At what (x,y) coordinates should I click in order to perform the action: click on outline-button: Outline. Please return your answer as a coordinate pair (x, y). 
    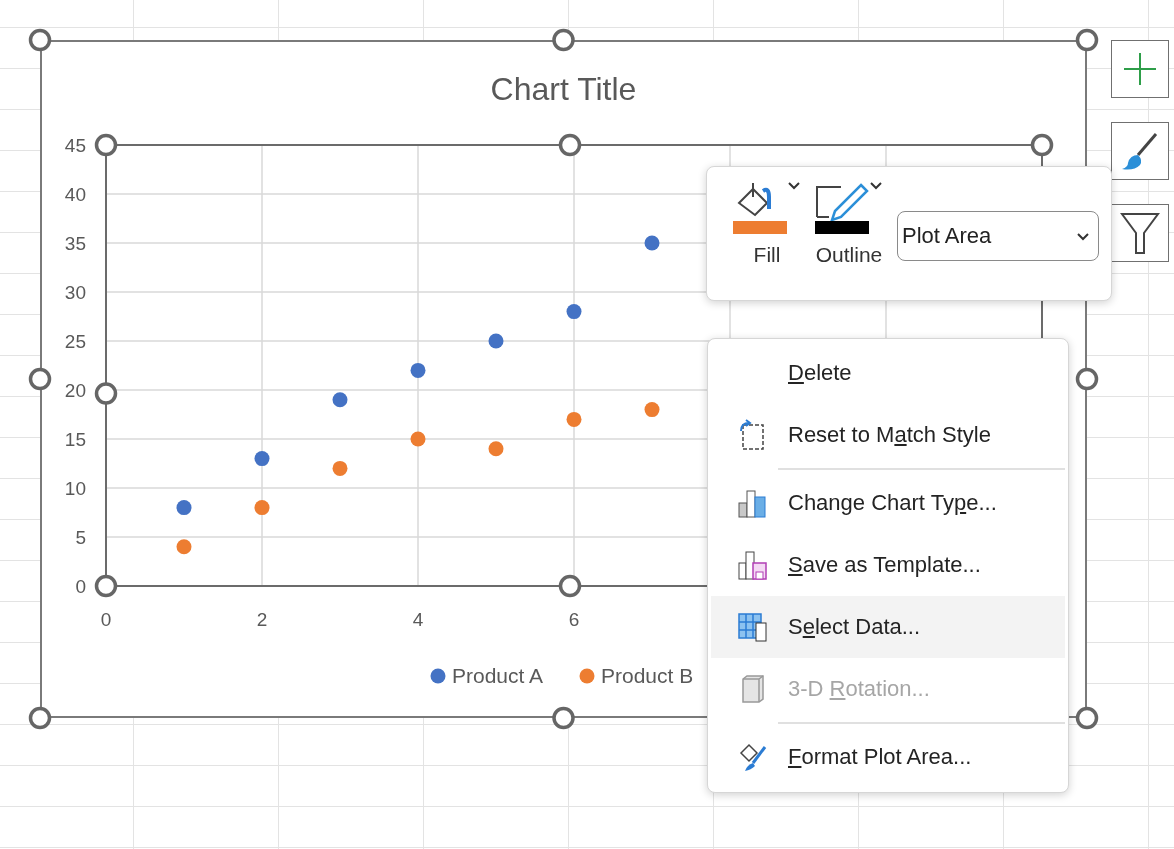
    Looking at the image, I should click on (849, 224).